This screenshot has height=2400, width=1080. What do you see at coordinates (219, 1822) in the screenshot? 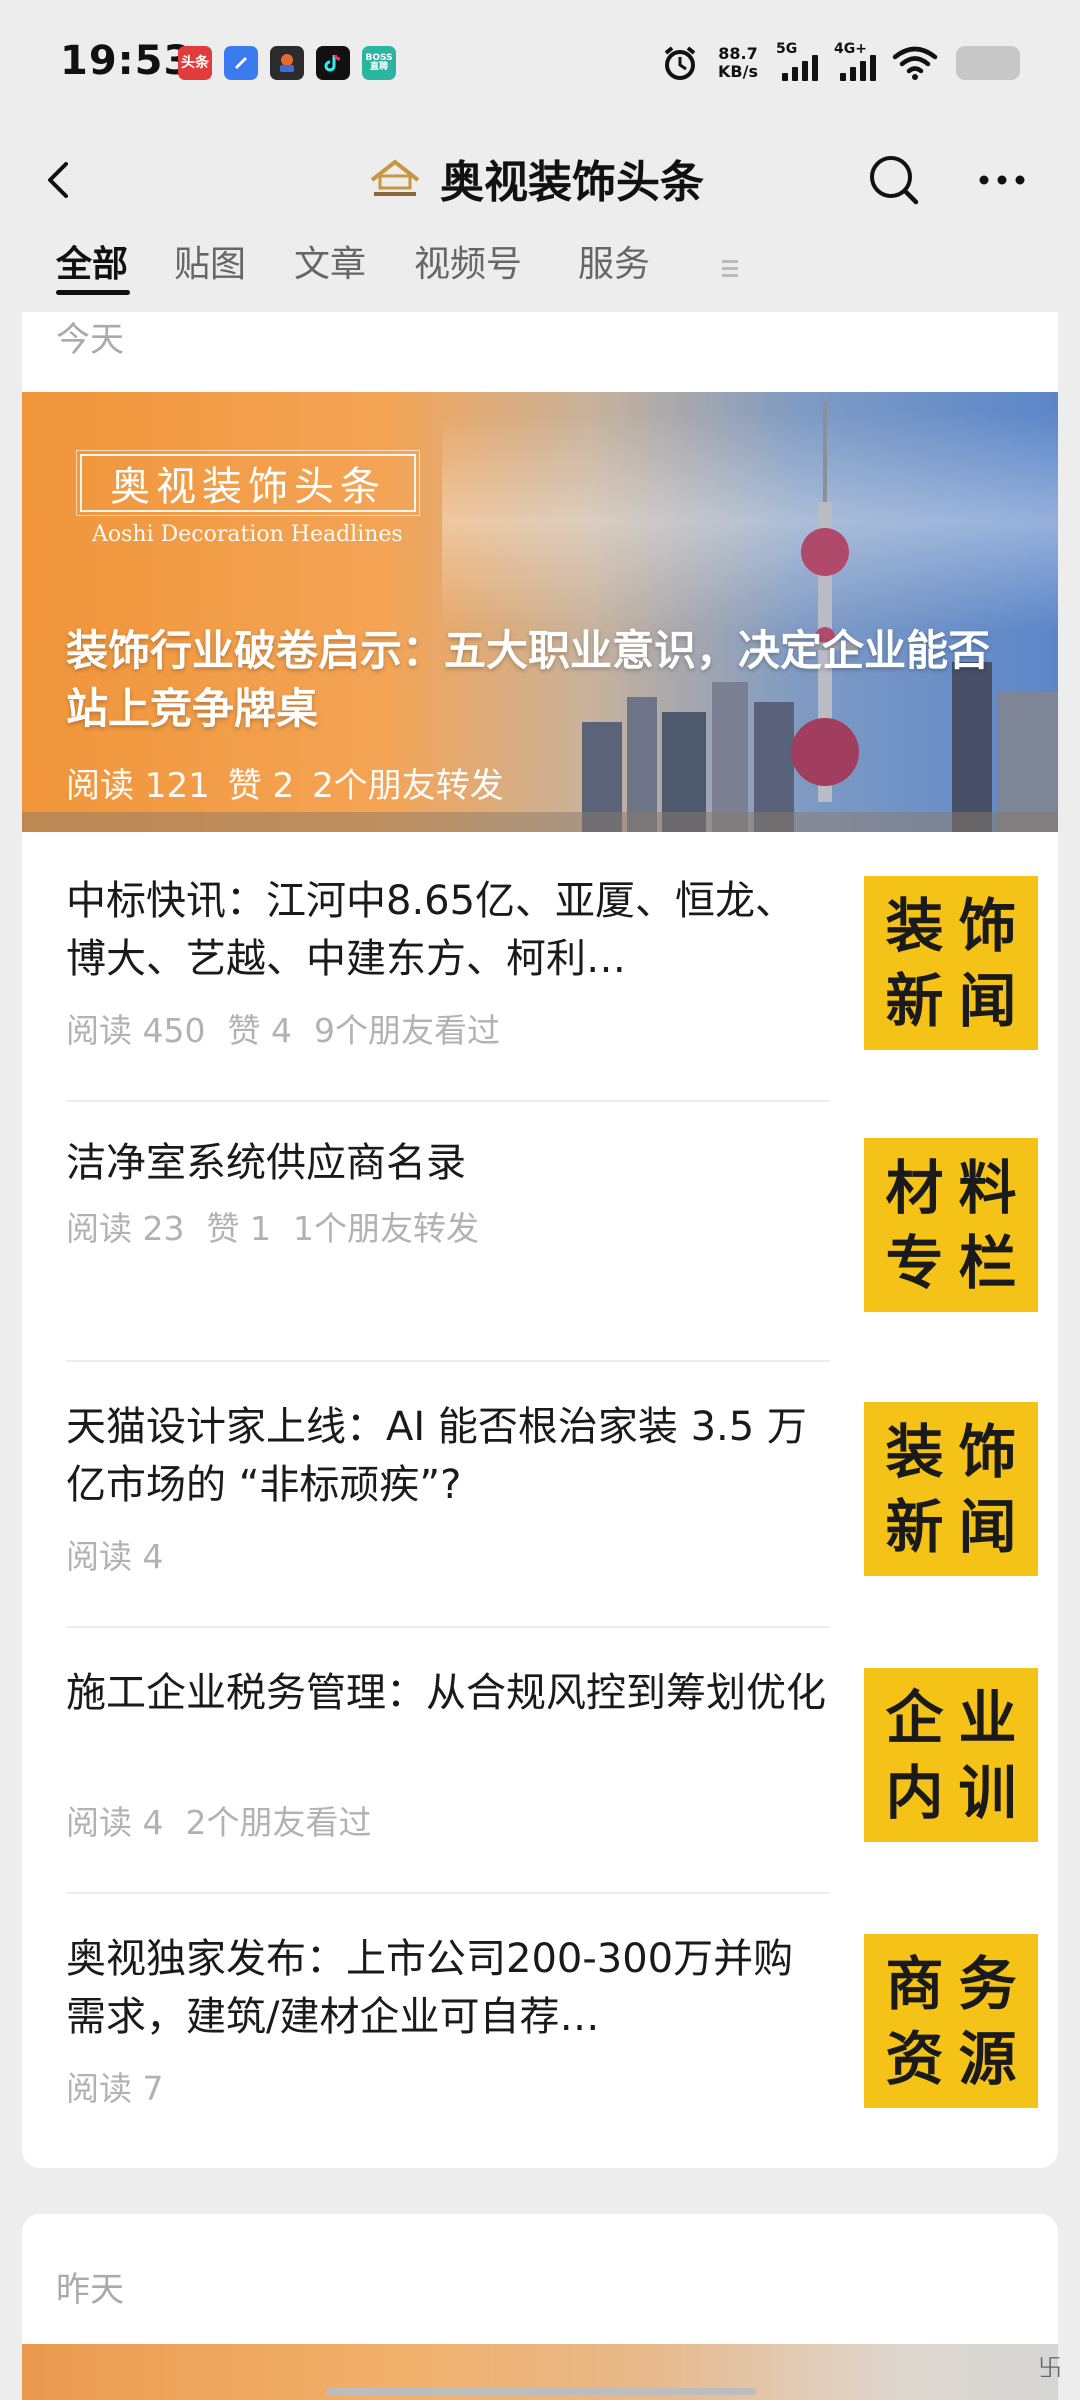
I see `article-meta: 阅读 4 2个朋友看过` at bounding box center [219, 1822].